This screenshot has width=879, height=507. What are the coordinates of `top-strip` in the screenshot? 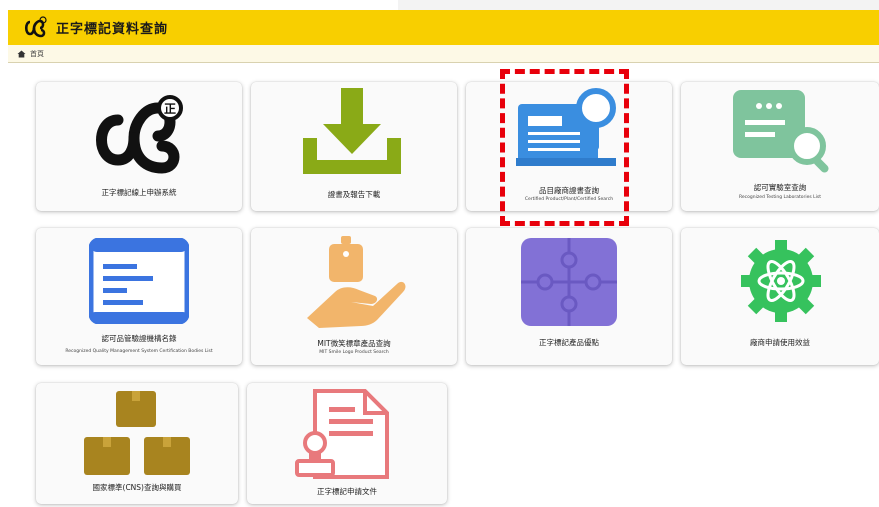 It's located at (439, 8).